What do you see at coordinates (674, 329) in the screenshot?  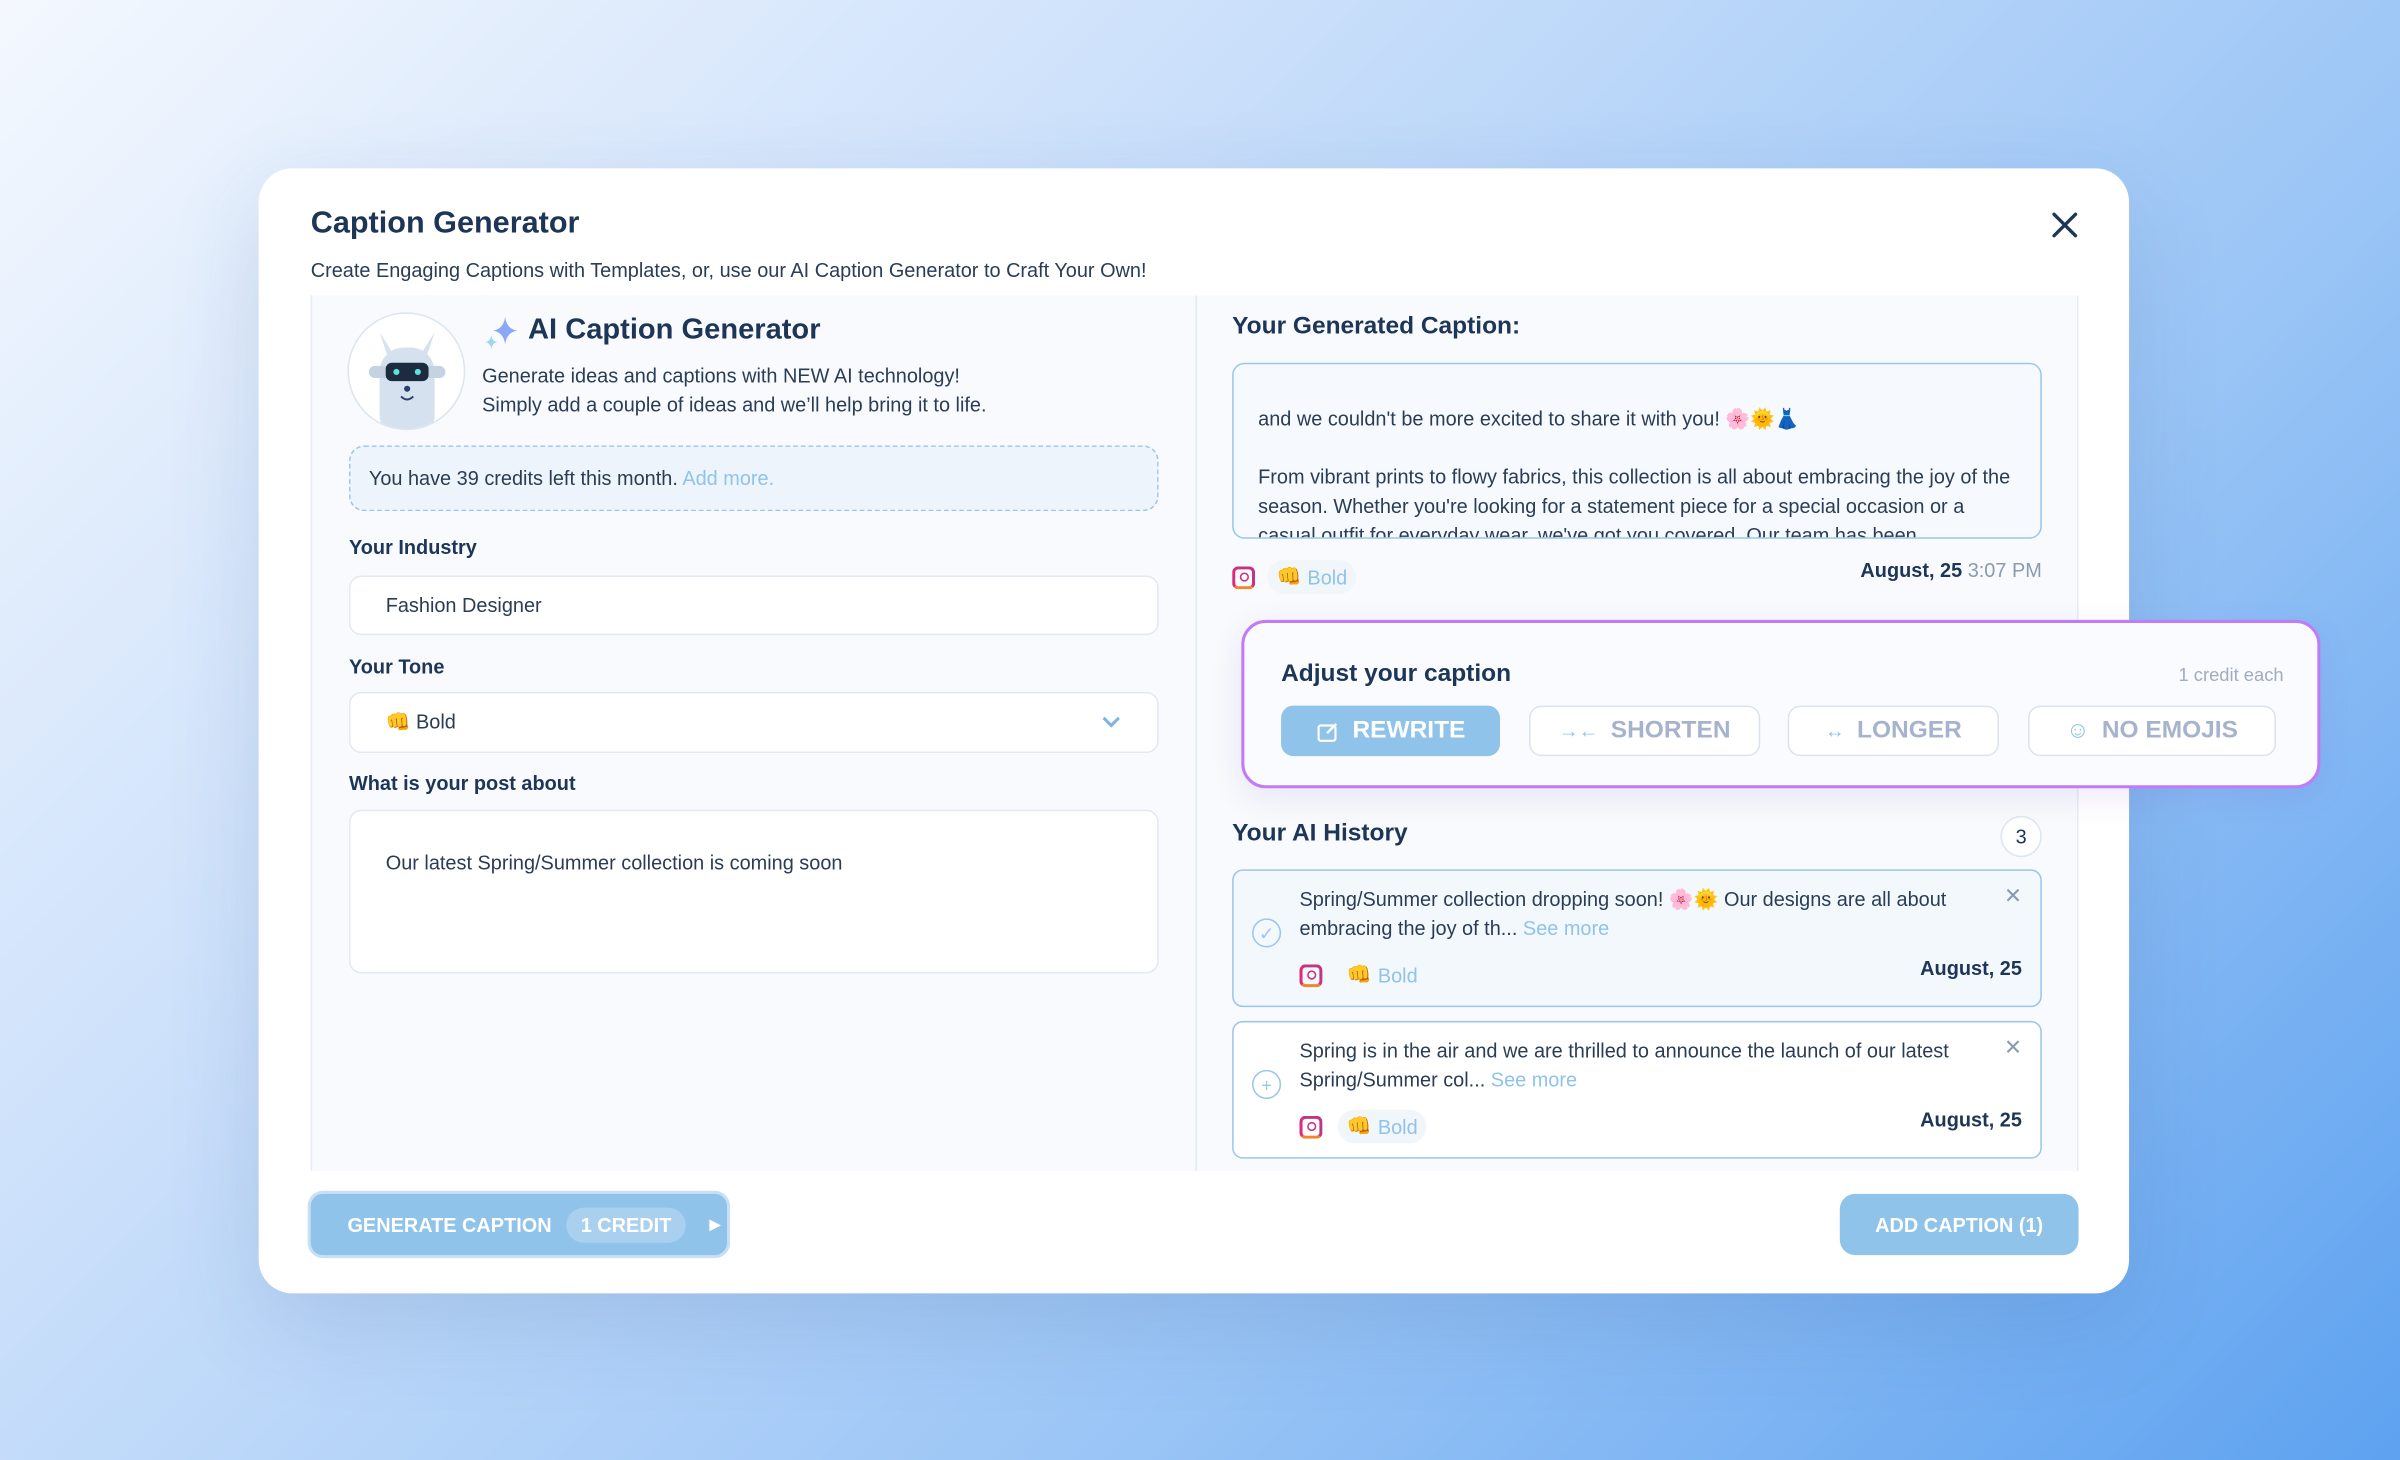 I see `ai-generator-heading: AI Caption Generator` at bounding box center [674, 329].